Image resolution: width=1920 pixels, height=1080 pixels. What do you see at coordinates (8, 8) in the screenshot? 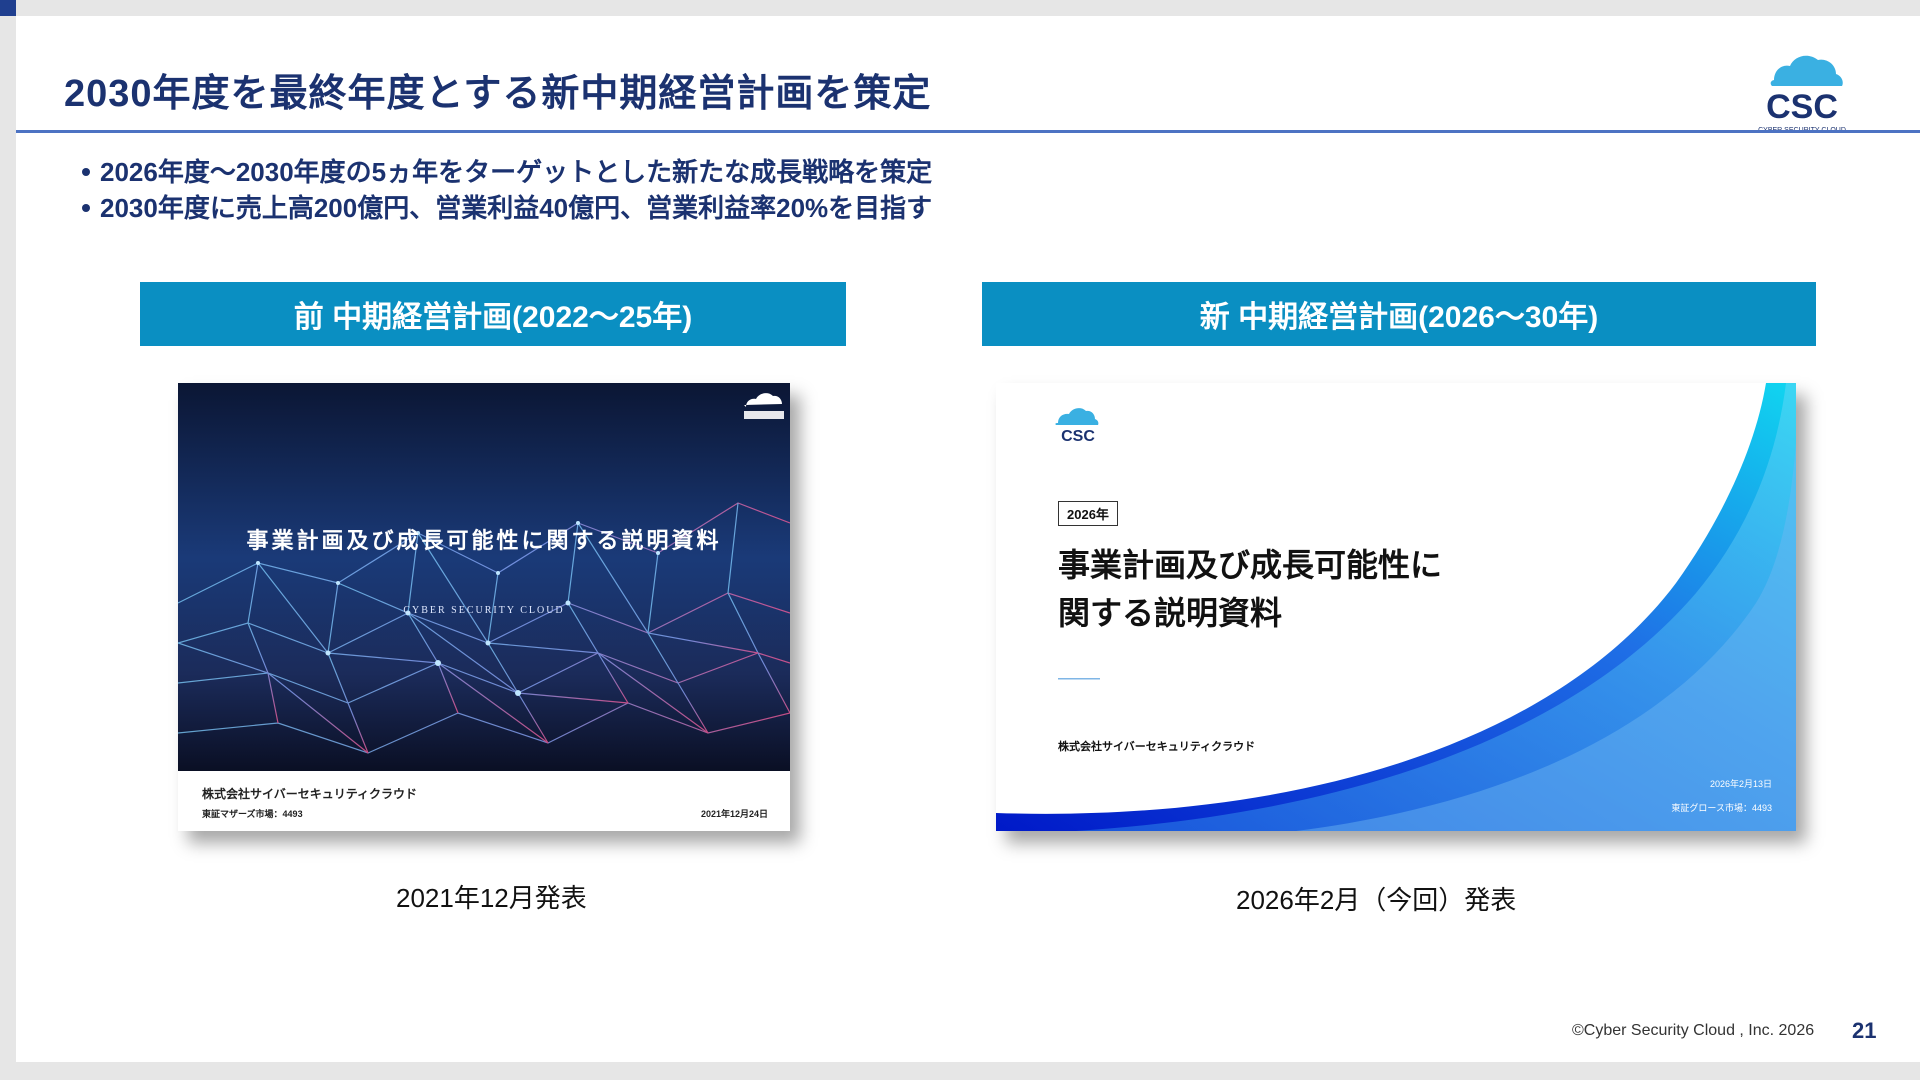
I see `corner-marker` at bounding box center [8, 8].